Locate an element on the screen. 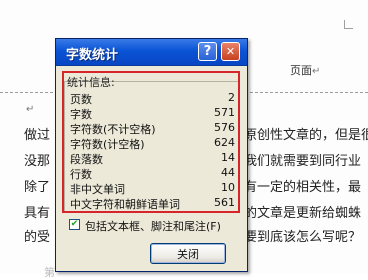 This screenshot has height=280, width=368. close-button: 关闭 is located at coordinates (188, 253).